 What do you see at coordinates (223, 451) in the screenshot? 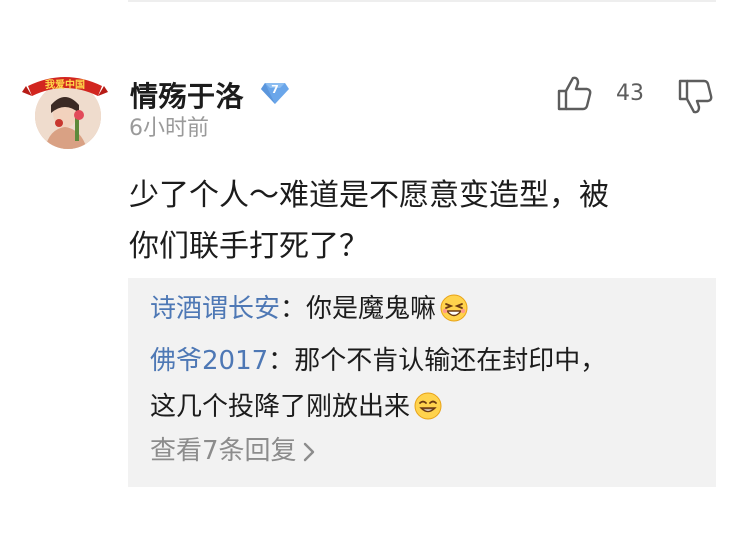
I see `view-all-replies-label: 查看7条回复` at bounding box center [223, 451].